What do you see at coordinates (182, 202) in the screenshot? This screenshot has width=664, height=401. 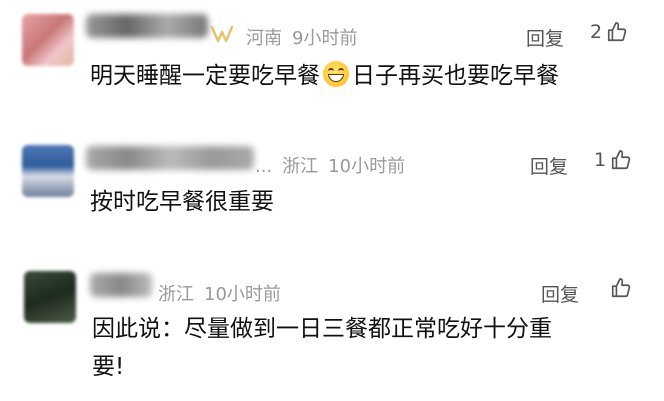 I see `comment-text: 按时吃早餐很重要` at bounding box center [182, 202].